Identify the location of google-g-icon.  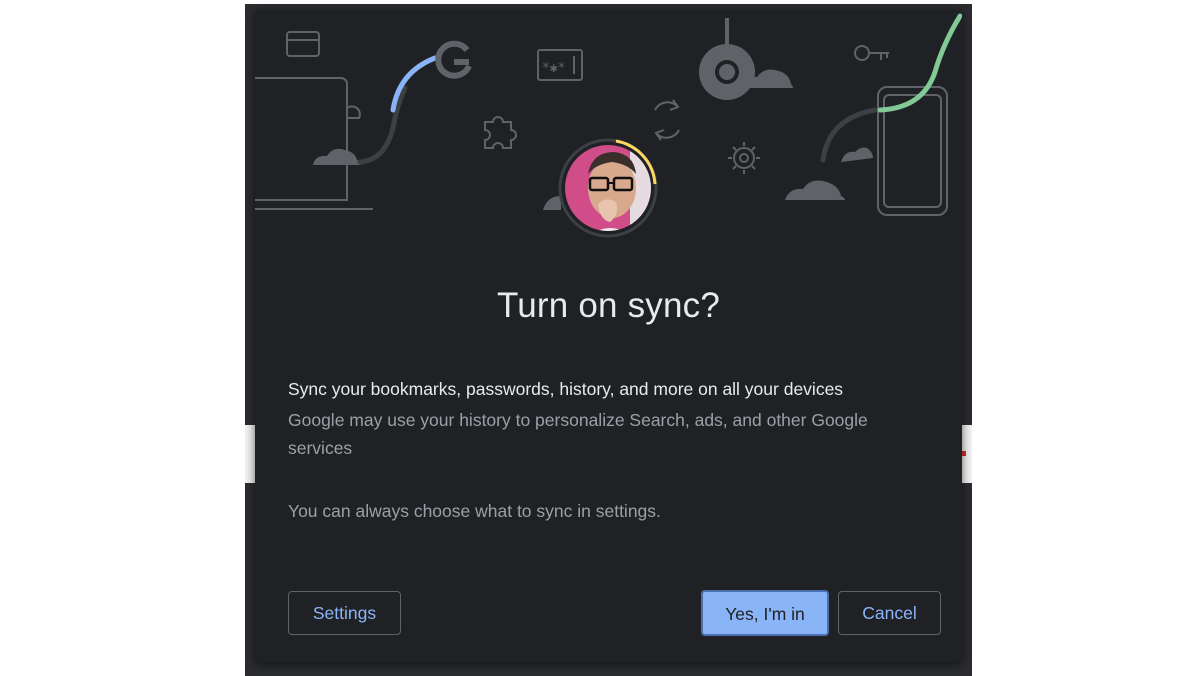
(453, 59).